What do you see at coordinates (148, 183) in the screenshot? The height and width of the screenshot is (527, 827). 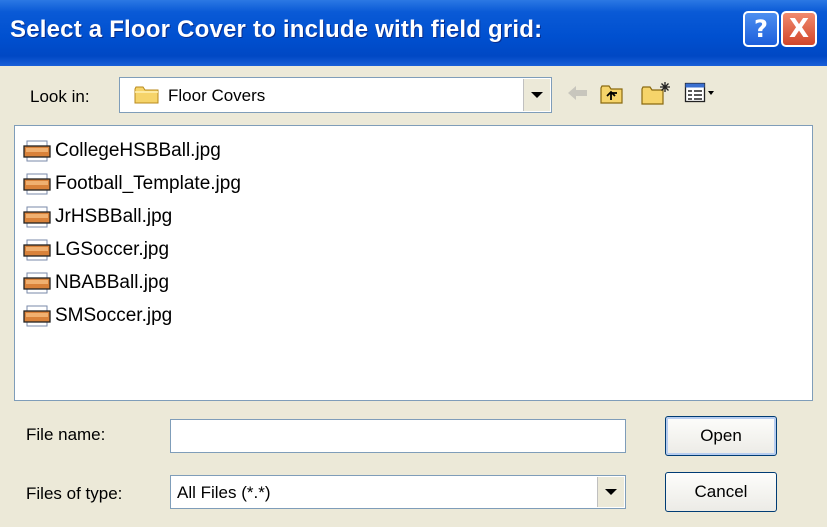 I see `file-name-text: Football_Template.jpg` at bounding box center [148, 183].